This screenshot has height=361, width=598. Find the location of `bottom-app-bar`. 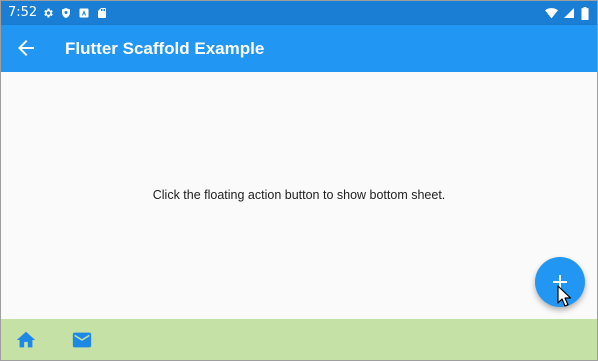

bottom-app-bar is located at coordinates (299, 339).